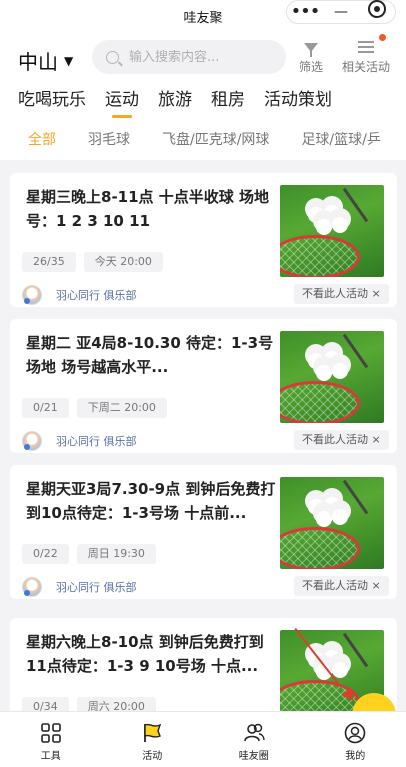 The width and height of the screenshot is (406, 767). Describe the element at coordinates (253, 756) in the screenshot. I see `tab-label: 哇友圈` at that location.